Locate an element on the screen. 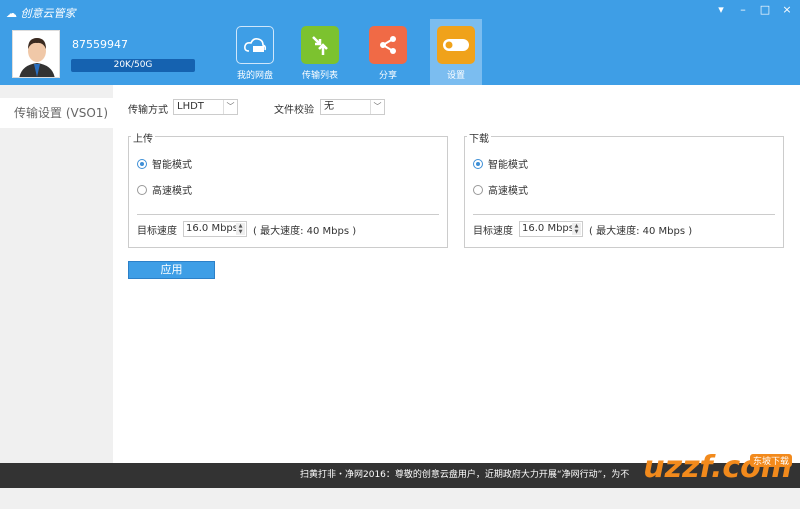  transfer-arrows-icon is located at coordinates (320, 45).